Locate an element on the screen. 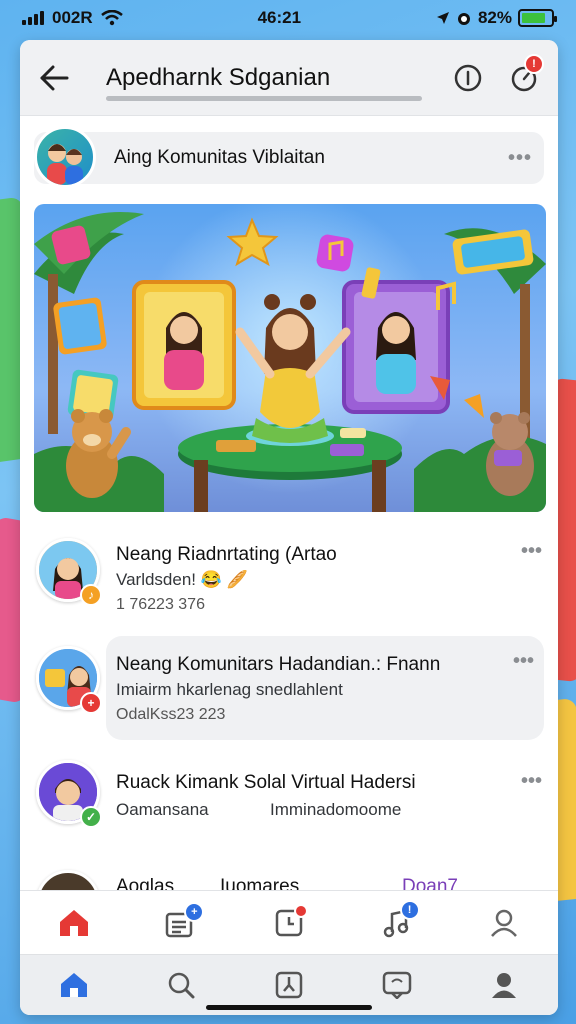 This screenshot has height=1024, width=576. back-arrow-icon is located at coordinates (54, 77).